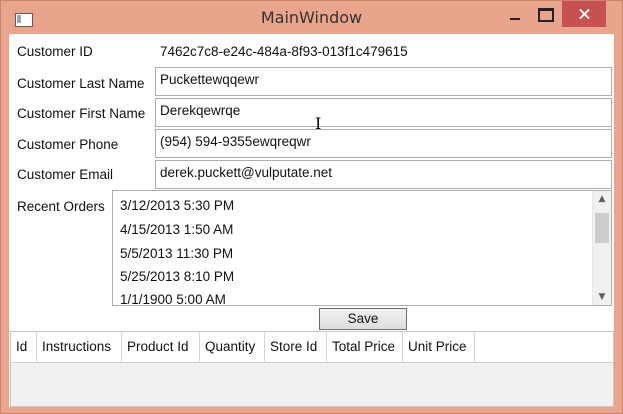  What do you see at coordinates (296, 347) in the screenshot?
I see `column-header-store-id: Store Id` at bounding box center [296, 347].